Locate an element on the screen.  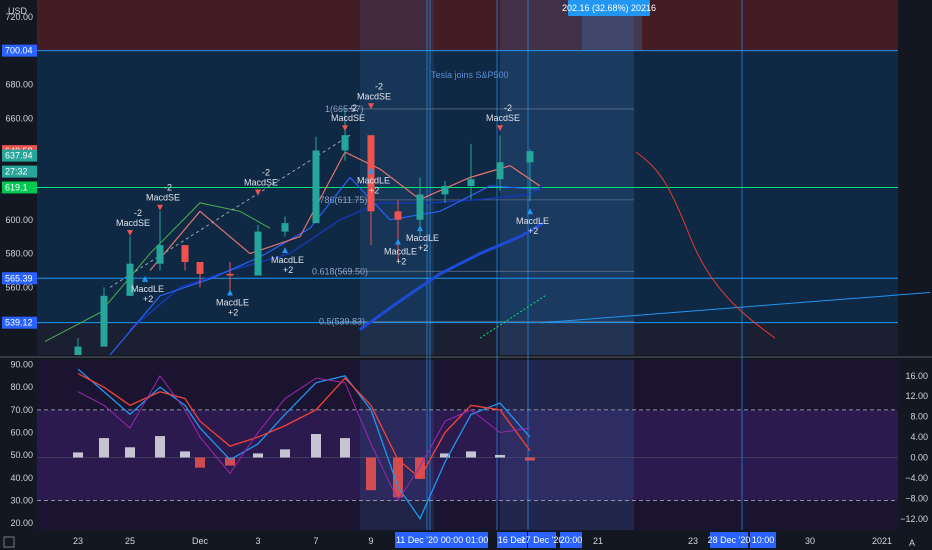
time-highlight: 10:00 is located at coordinates (763, 540).